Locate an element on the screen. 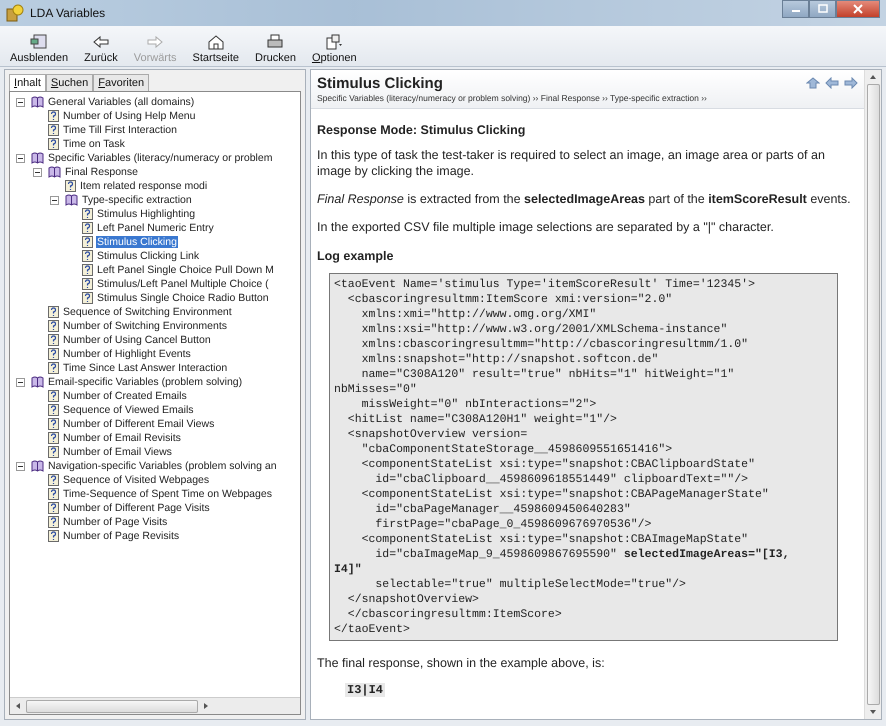 The height and width of the screenshot is (726, 886). tree-item: Stimulus Clicking Link is located at coordinates (148, 256).